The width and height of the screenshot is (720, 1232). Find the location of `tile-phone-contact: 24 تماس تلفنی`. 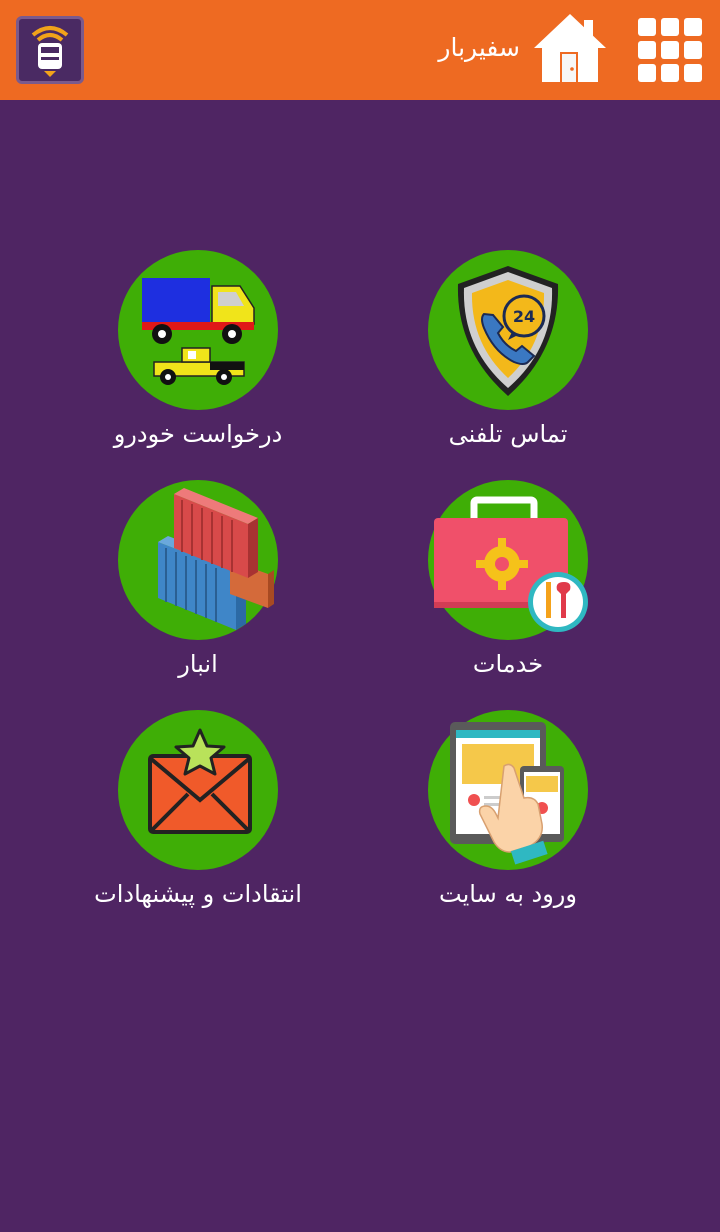

tile-phone-contact: 24 تماس تلفنی is located at coordinates (508, 350).